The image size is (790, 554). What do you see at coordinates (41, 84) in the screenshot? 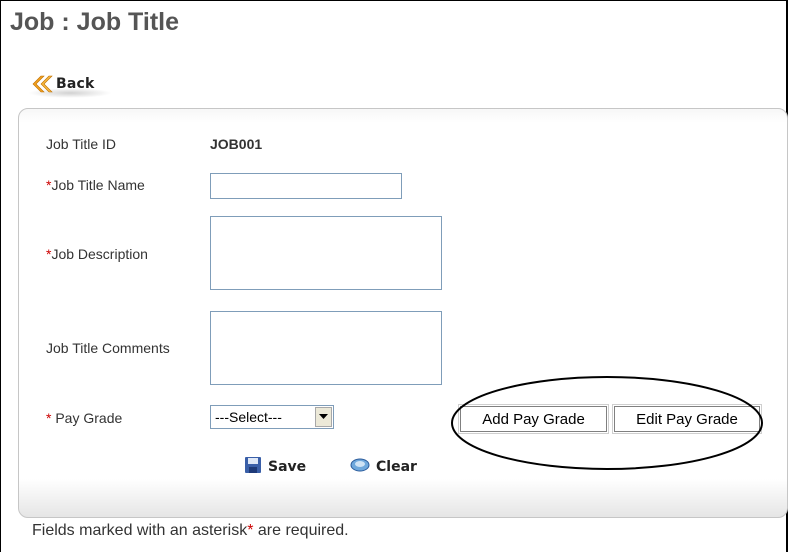
I see `double-chevron-left-icon` at bounding box center [41, 84].